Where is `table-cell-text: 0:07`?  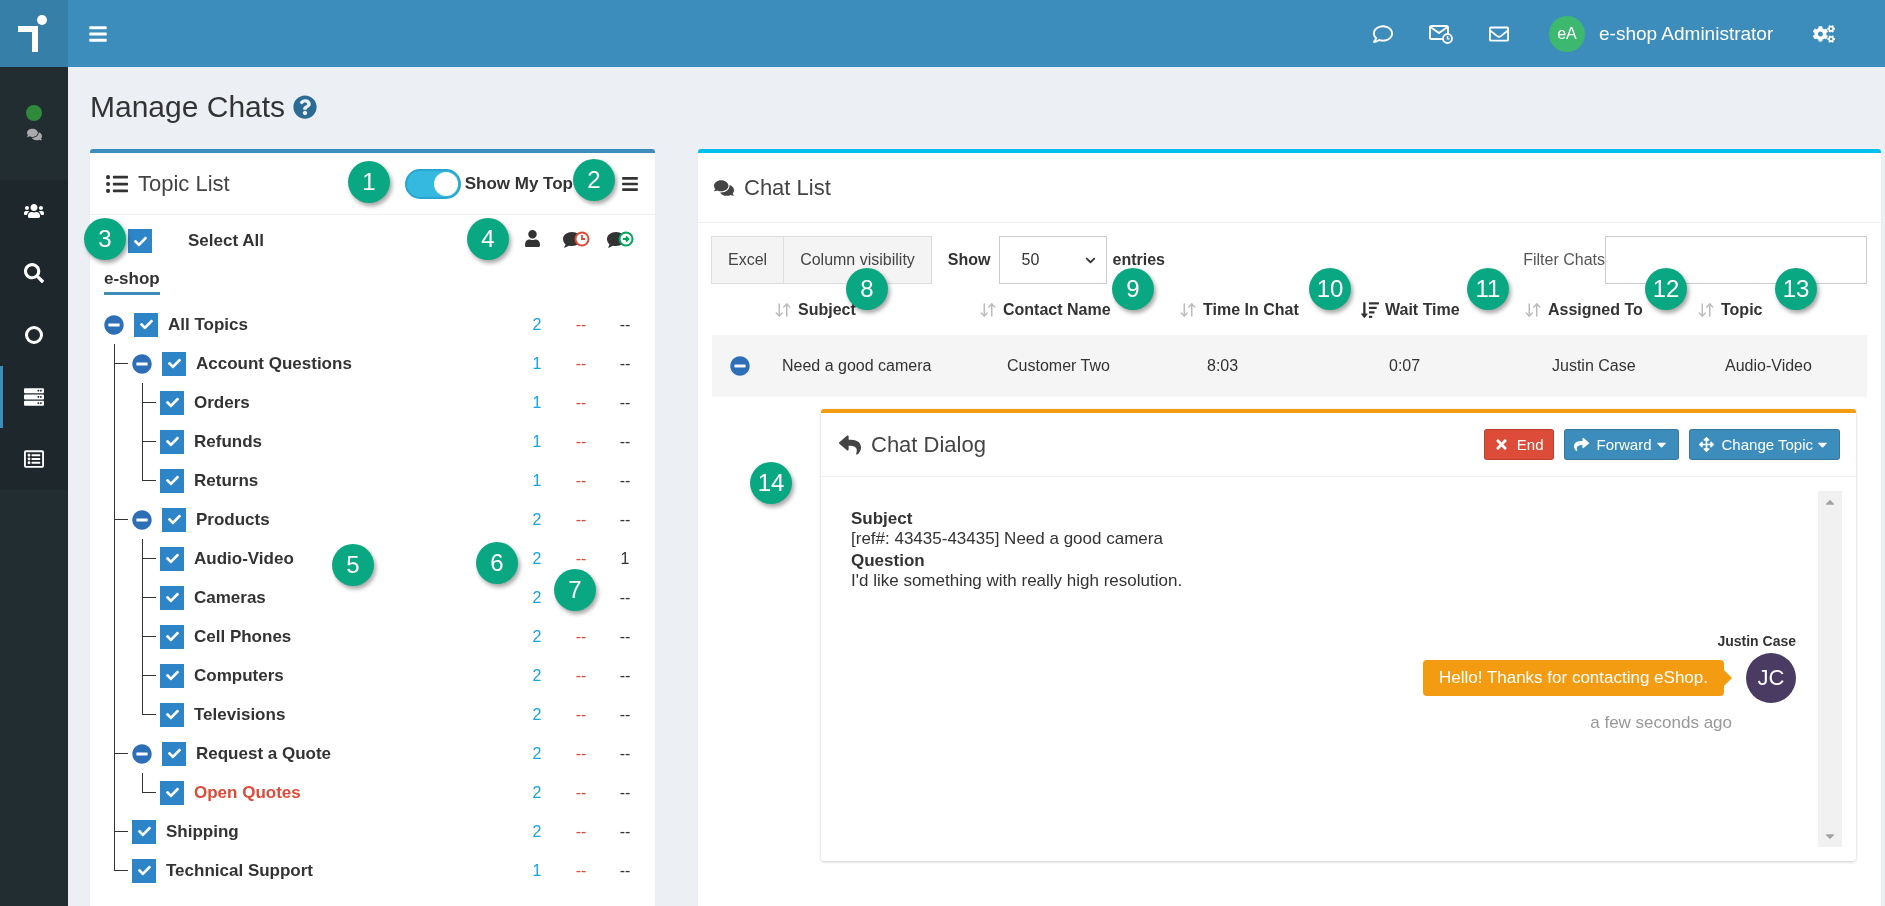
table-cell-text: 0:07 is located at coordinates (1405, 366).